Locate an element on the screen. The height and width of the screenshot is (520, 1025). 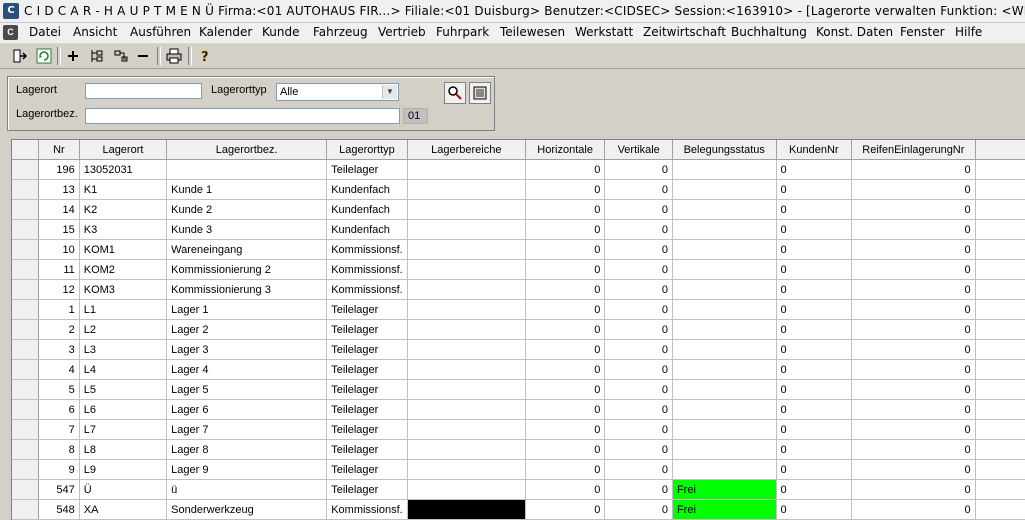
column-header-nr: Nr is located at coordinates (59, 150).